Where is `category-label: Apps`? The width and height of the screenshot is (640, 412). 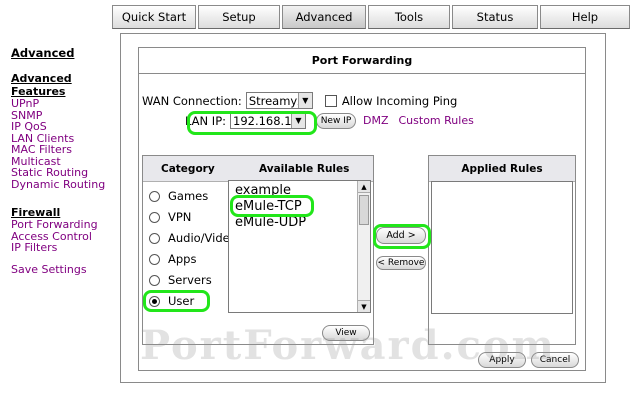
category-label: Apps is located at coordinates (182, 259).